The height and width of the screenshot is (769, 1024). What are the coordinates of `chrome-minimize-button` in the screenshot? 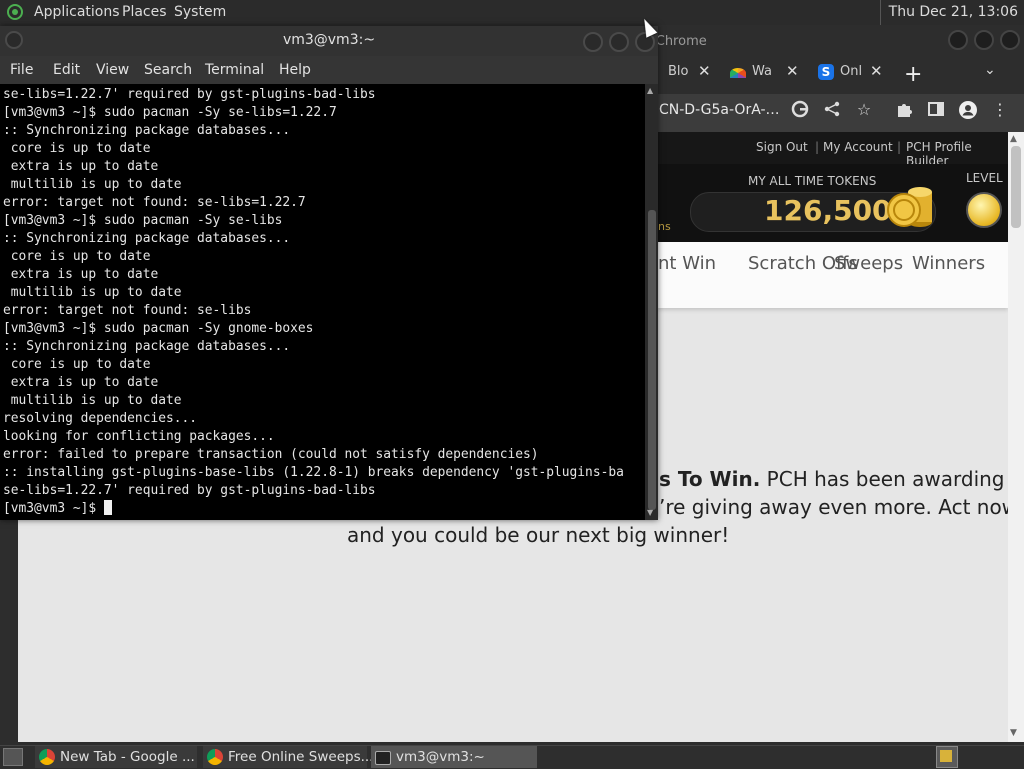 It's located at (958, 40).